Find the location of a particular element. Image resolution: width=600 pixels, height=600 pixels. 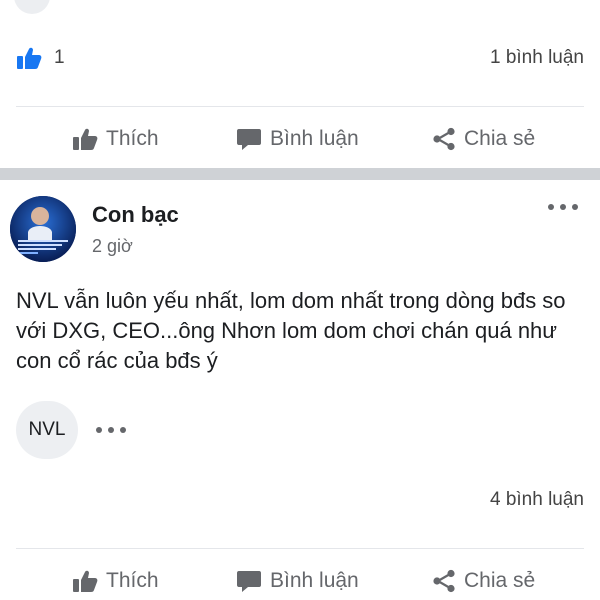

previous-post-actions: Thích Bình luận Chia sẻ is located at coordinates (300, 139).